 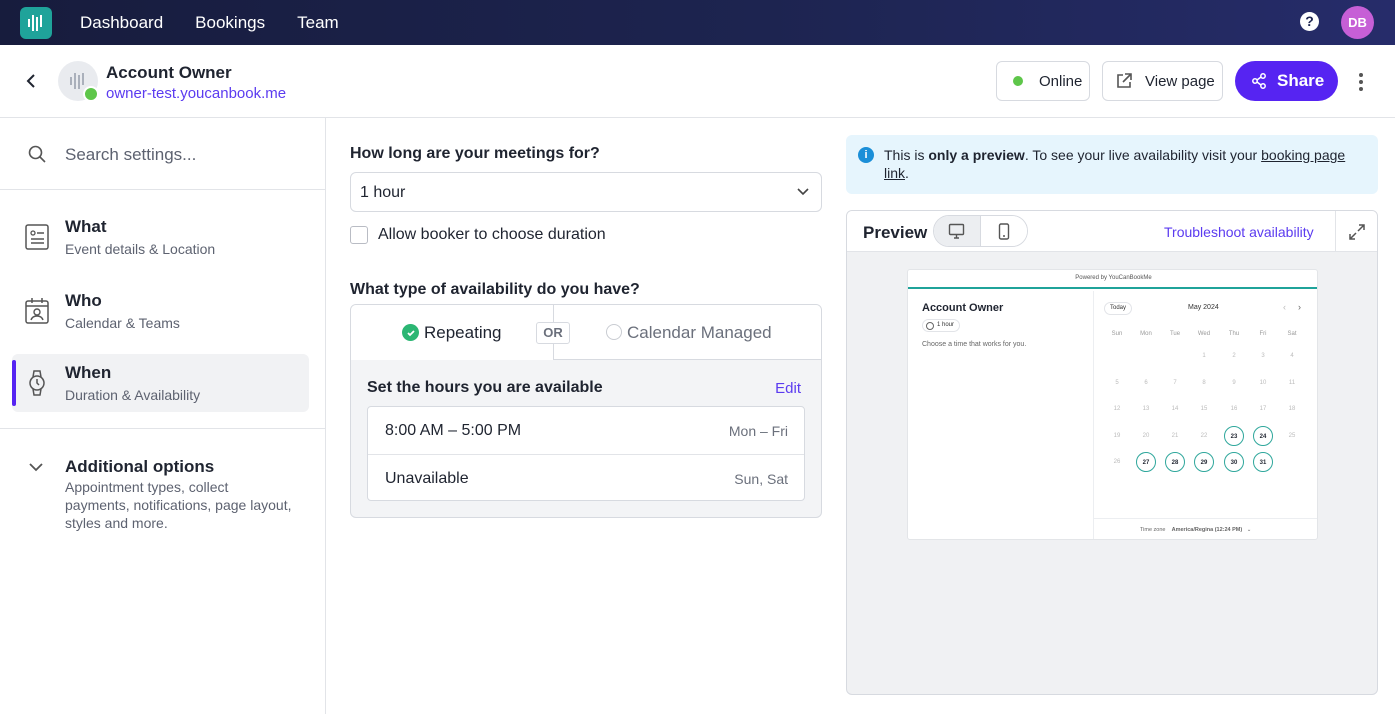 I want to click on booking-url-link: owner-test.youcanbook.me, so click(x=196, y=93).